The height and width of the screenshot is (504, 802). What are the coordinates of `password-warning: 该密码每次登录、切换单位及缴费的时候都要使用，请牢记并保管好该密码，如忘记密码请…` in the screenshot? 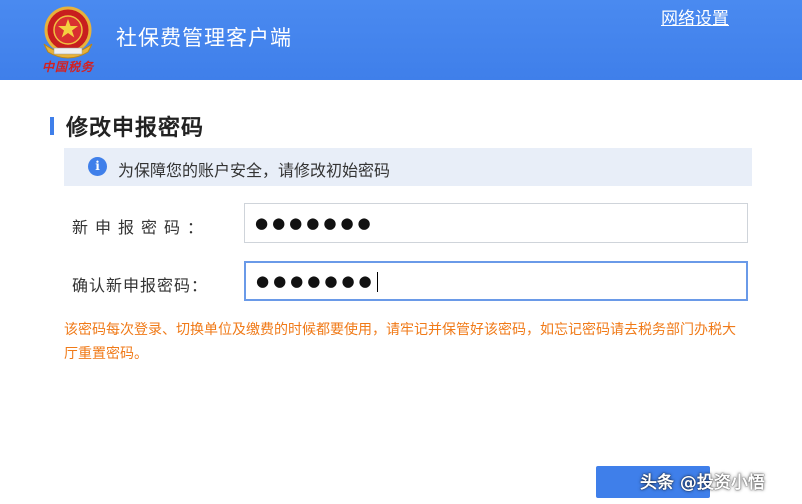 It's located at (400, 342).